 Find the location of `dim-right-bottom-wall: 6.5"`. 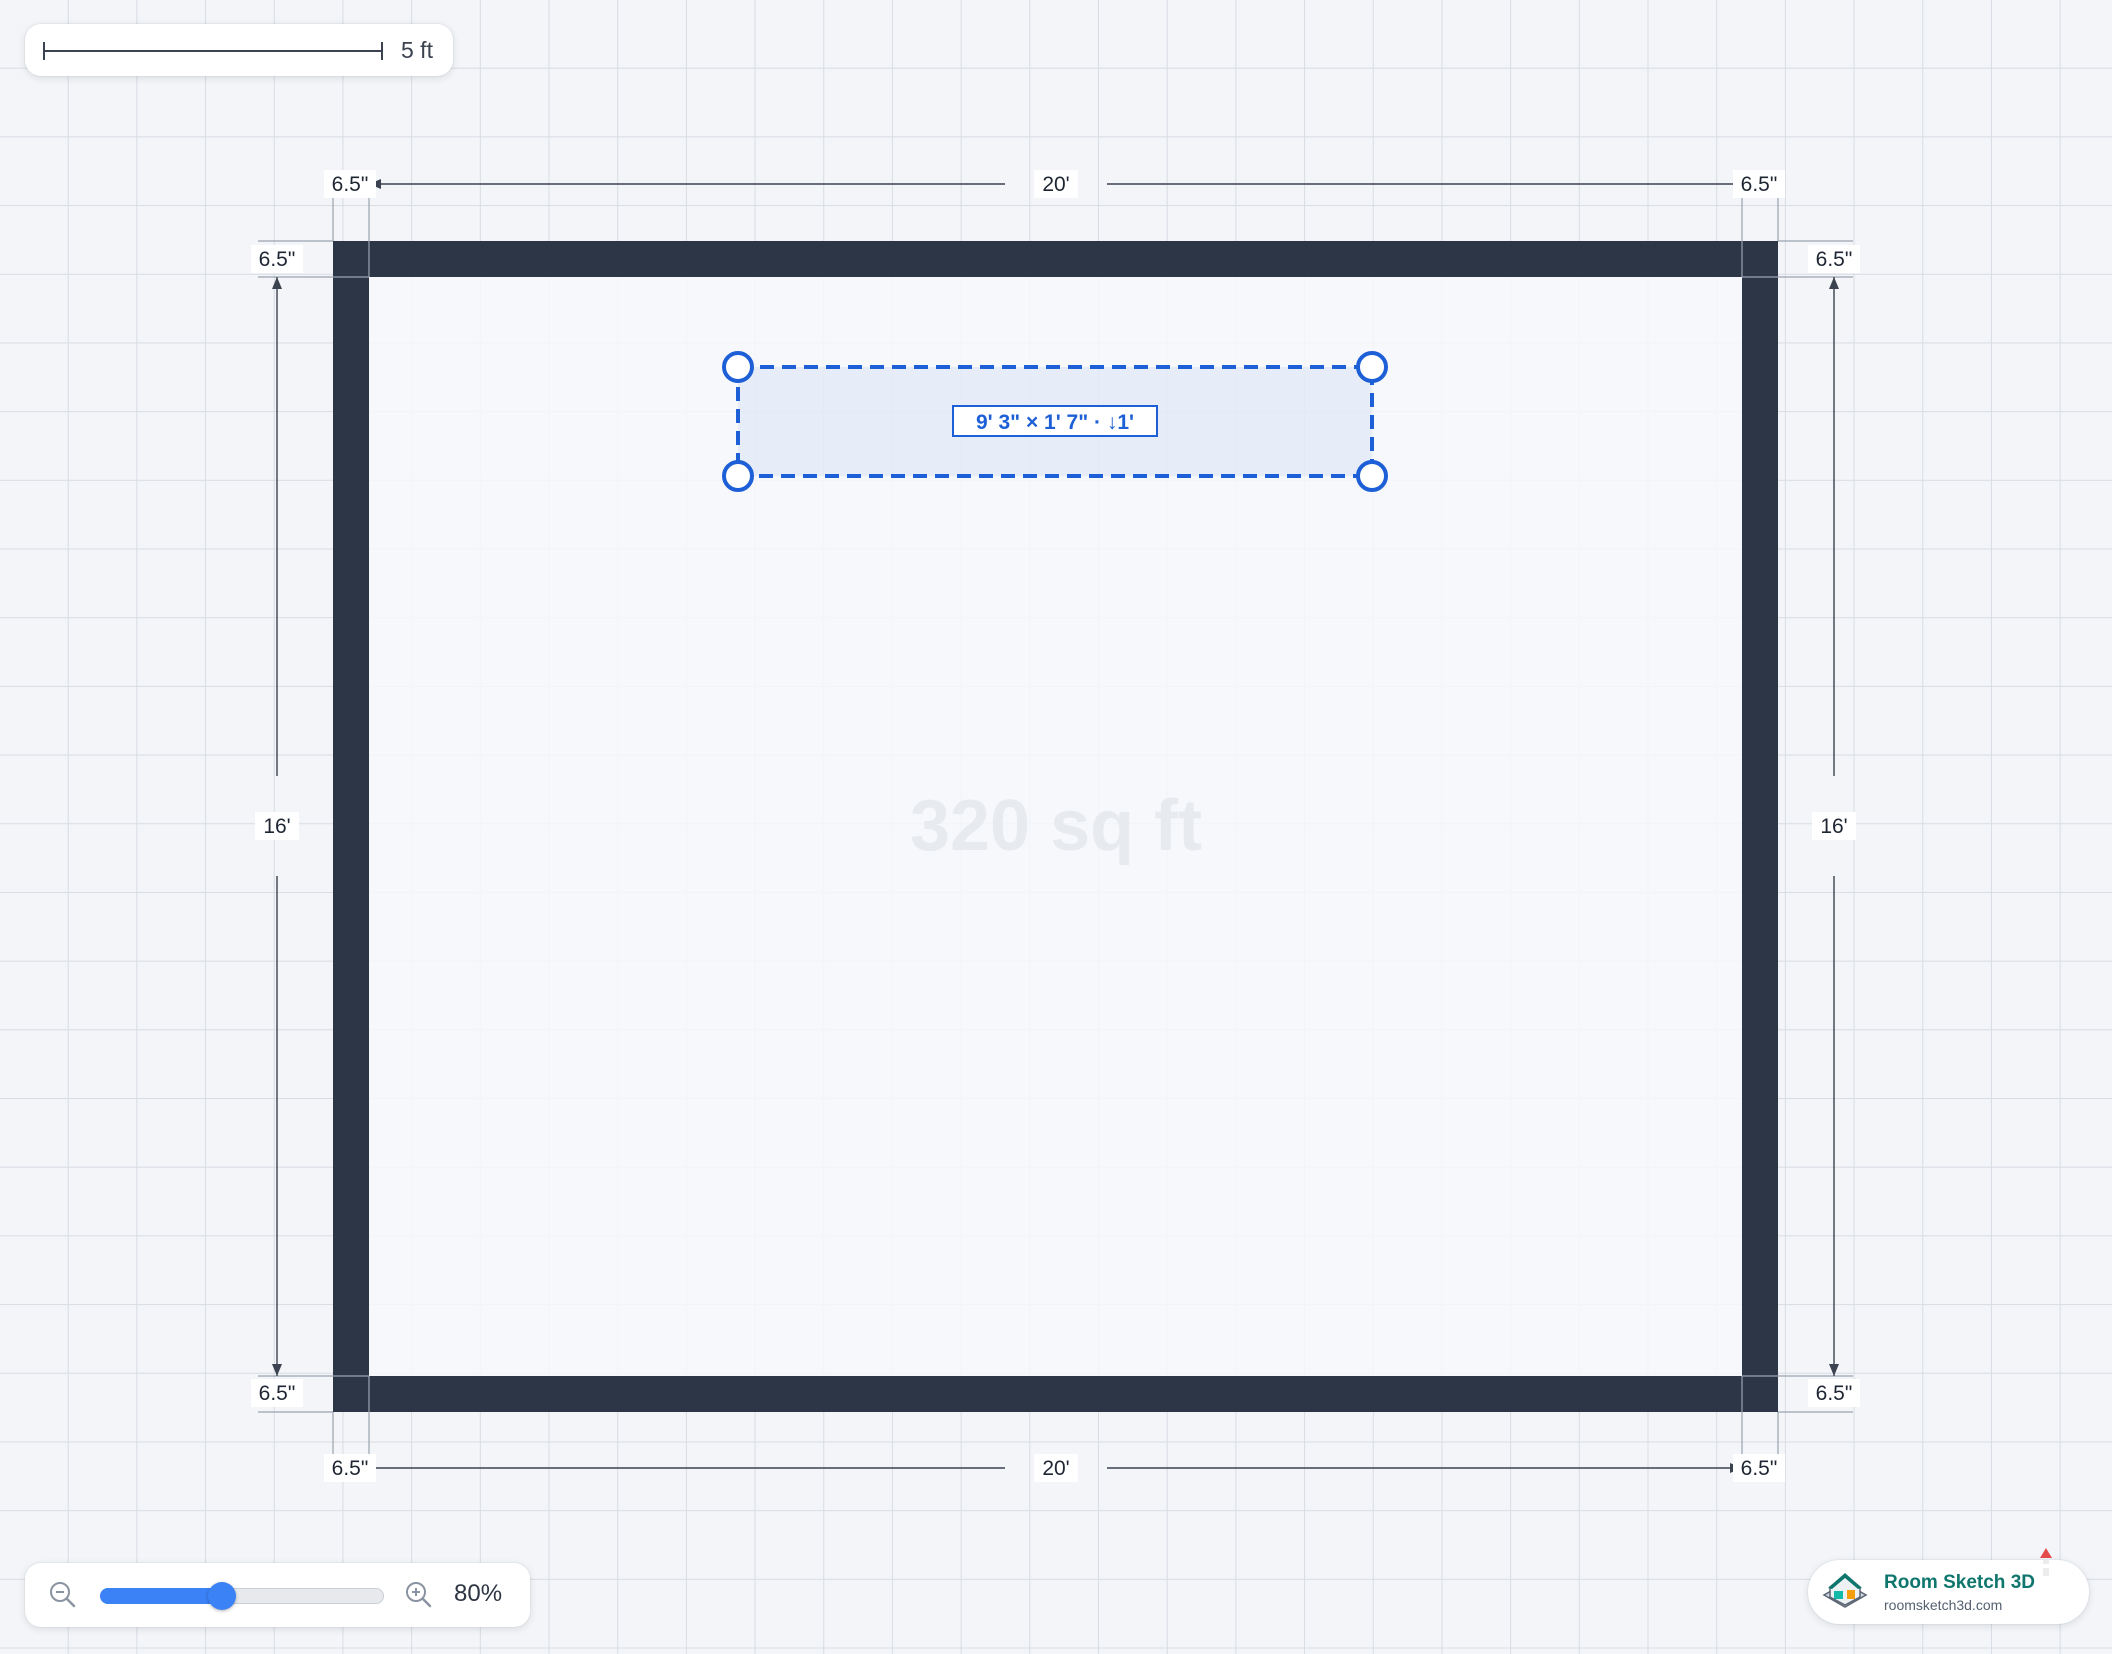

dim-right-bottom-wall: 6.5" is located at coordinates (1834, 1393).